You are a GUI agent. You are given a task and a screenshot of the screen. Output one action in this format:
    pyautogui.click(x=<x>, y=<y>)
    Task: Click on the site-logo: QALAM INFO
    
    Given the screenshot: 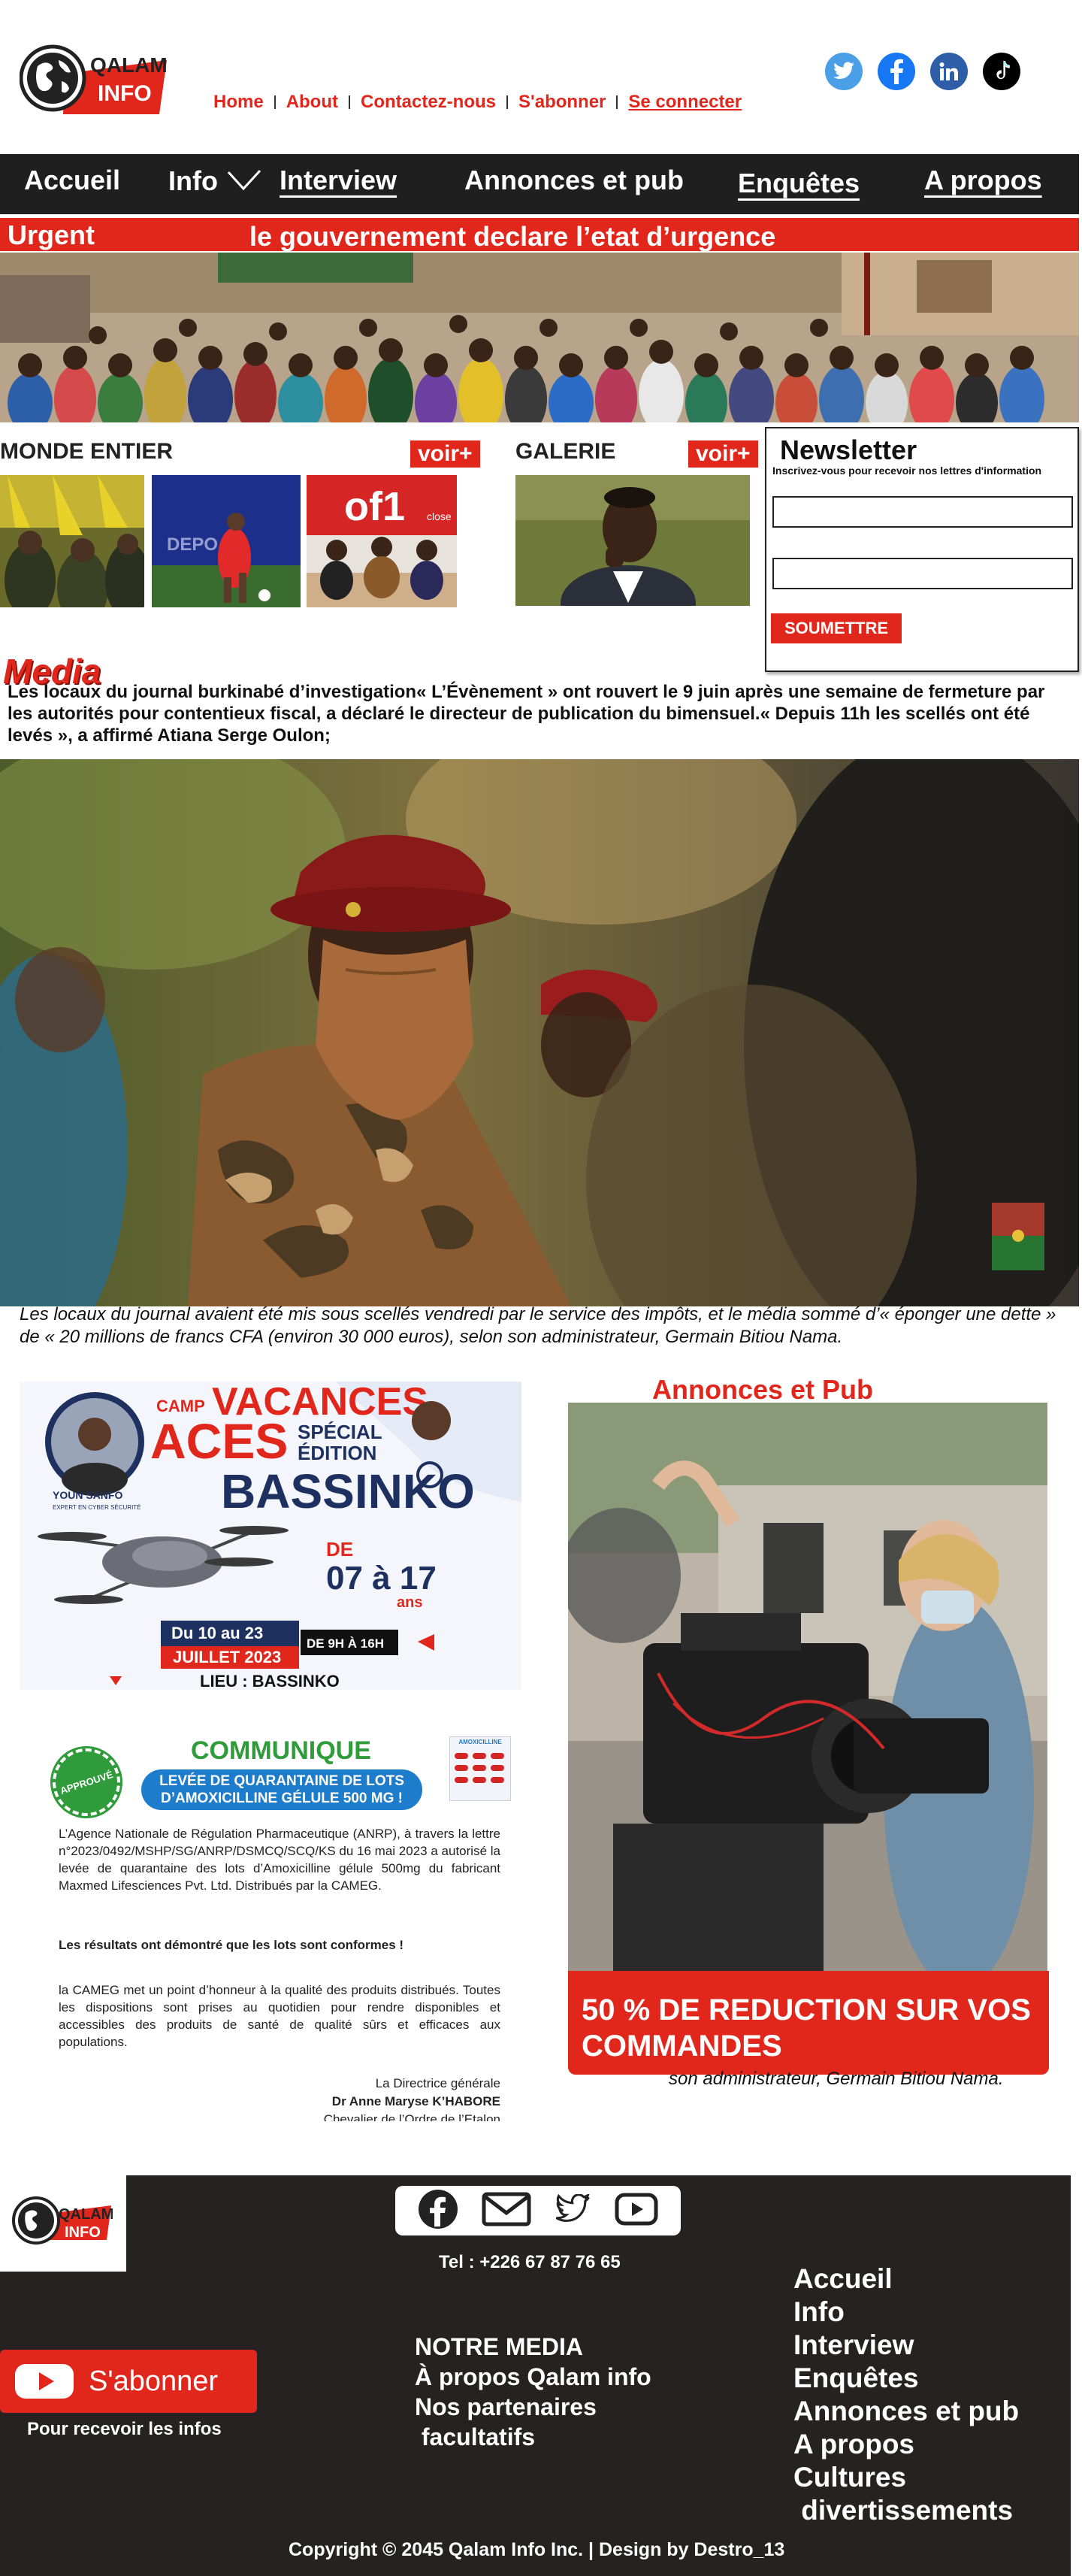 What is the action you would take?
    pyautogui.click(x=93, y=80)
    